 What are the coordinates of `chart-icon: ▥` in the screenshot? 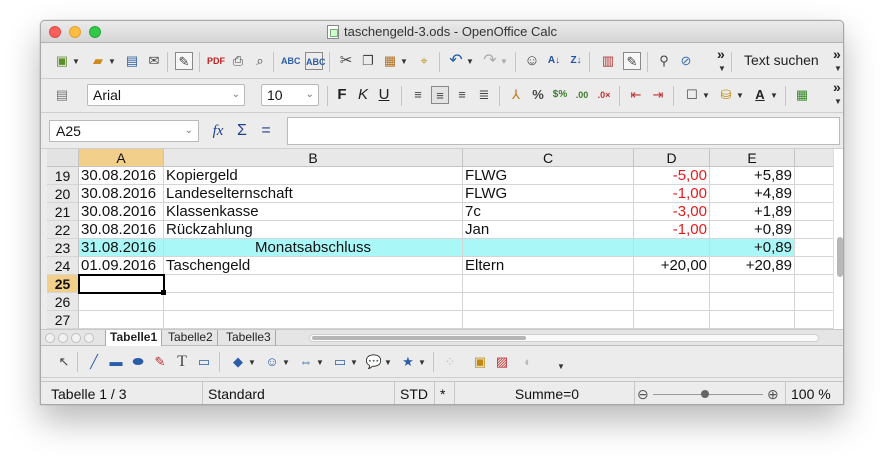 It's located at (608, 61).